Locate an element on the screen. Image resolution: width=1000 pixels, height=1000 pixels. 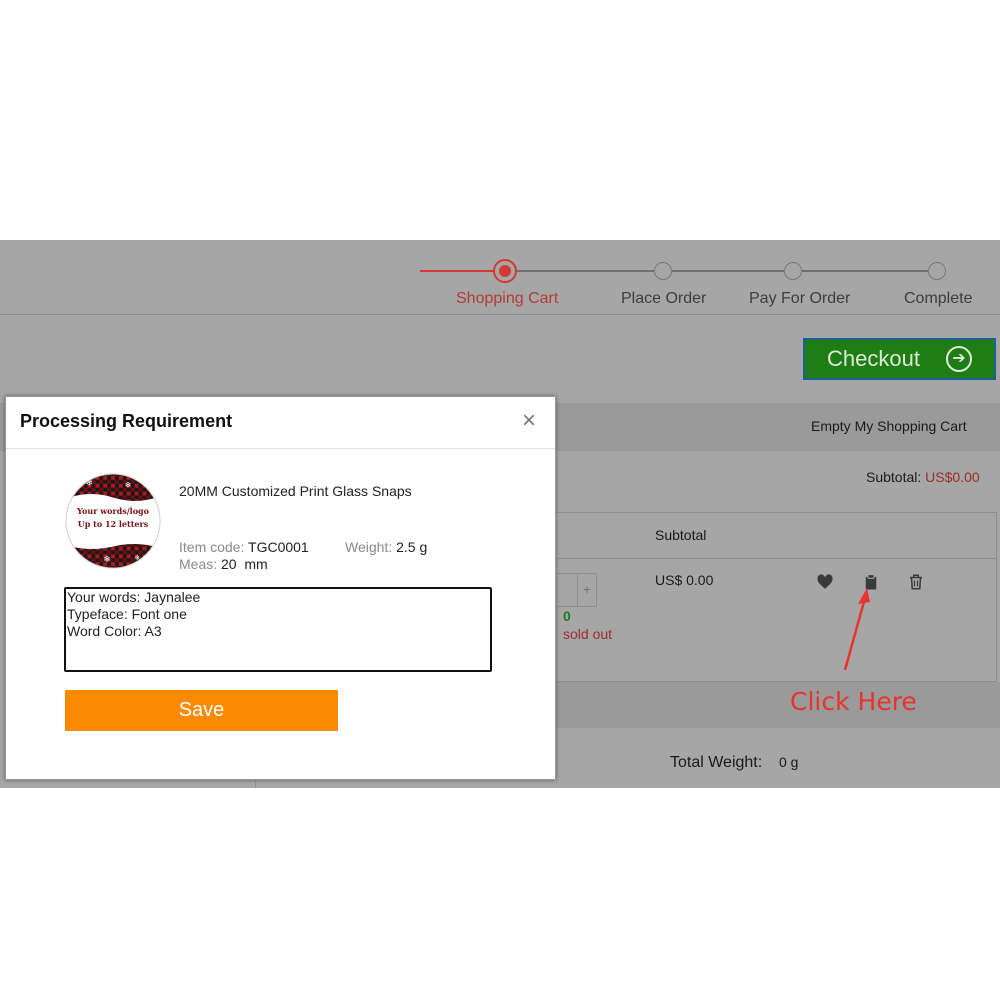
dialog-divider is located at coordinates (280, 448).